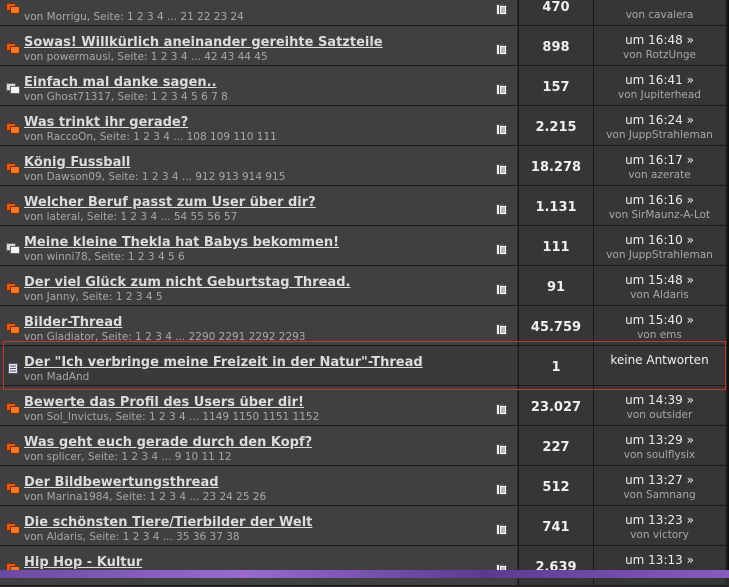 The width and height of the screenshot is (729, 587). I want to click on last-post-cell: keine Antworten, so click(659, 365).